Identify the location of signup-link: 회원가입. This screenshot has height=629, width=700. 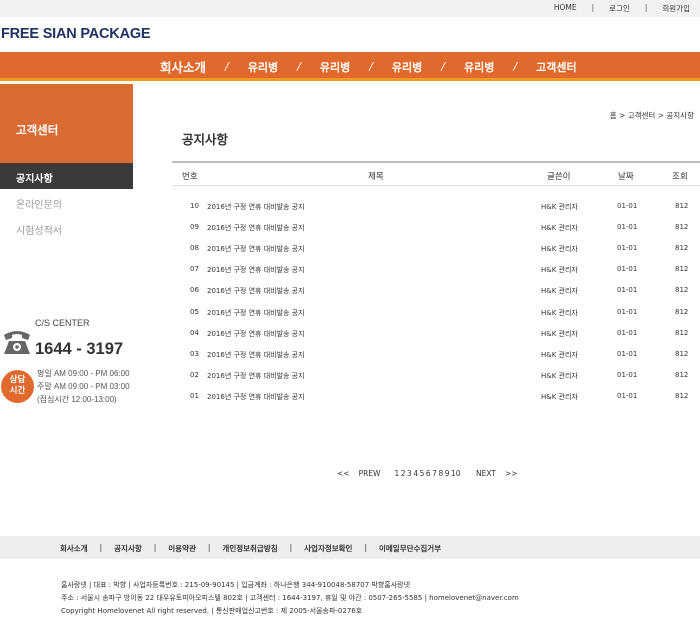
(676, 8).